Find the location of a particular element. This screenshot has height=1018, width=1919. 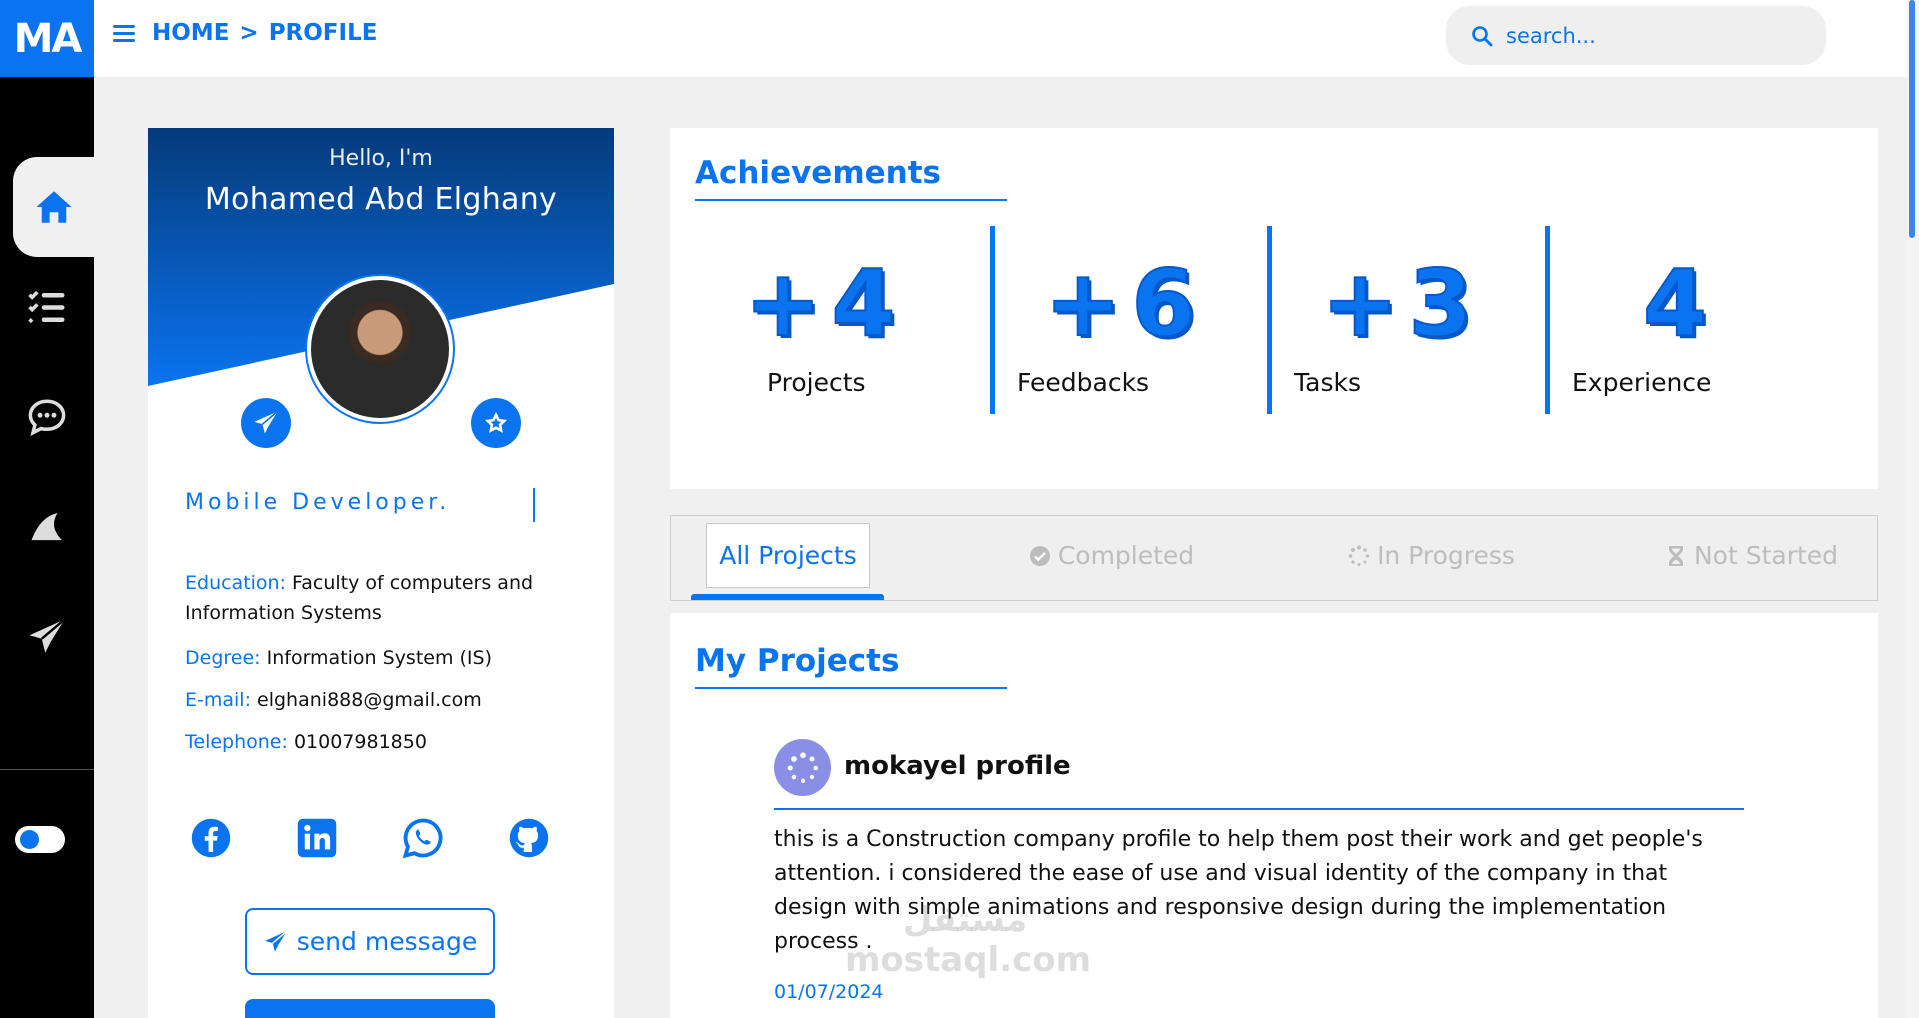

favorite-button is located at coordinates (496, 423).